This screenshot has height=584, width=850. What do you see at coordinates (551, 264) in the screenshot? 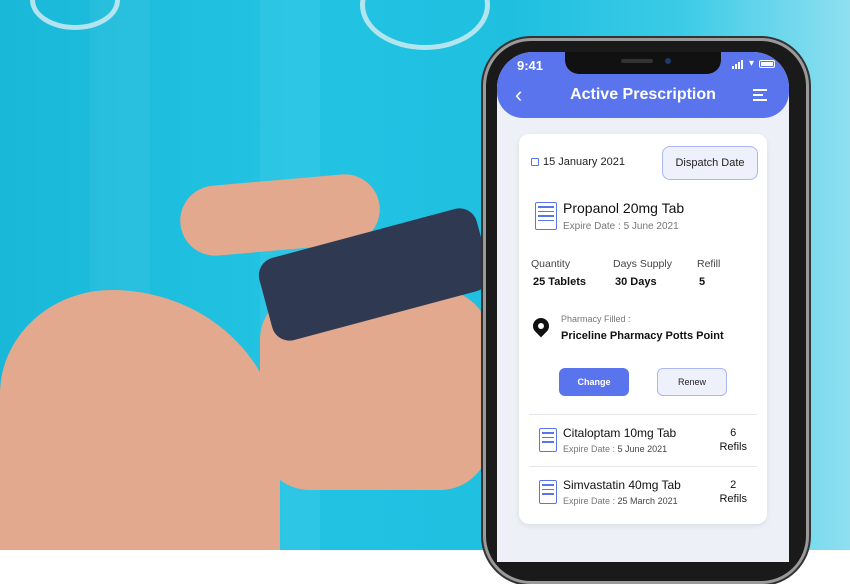
I see `quantity-label: Quantity` at bounding box center [551, 264].